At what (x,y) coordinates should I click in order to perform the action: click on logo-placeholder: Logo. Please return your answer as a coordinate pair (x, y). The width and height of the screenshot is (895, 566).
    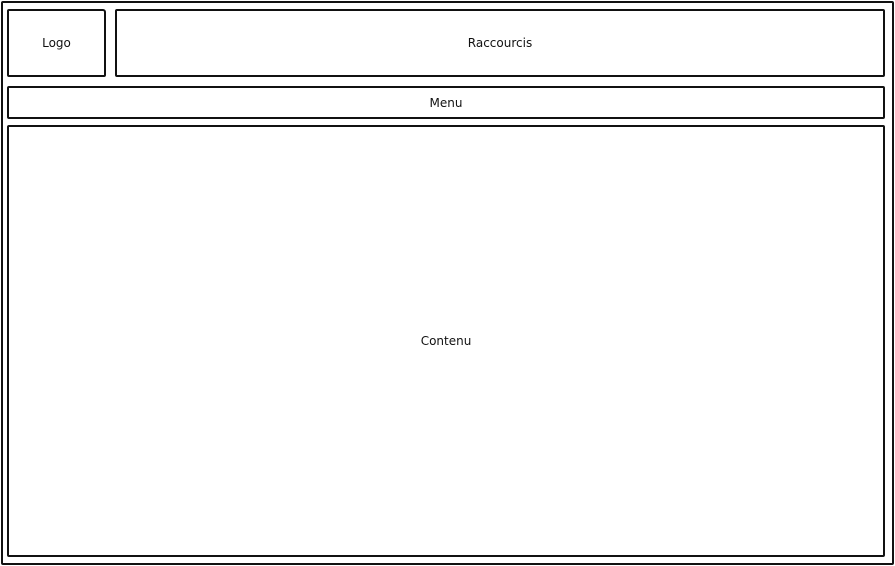
    Looking at the image, I should click on (56, 43).